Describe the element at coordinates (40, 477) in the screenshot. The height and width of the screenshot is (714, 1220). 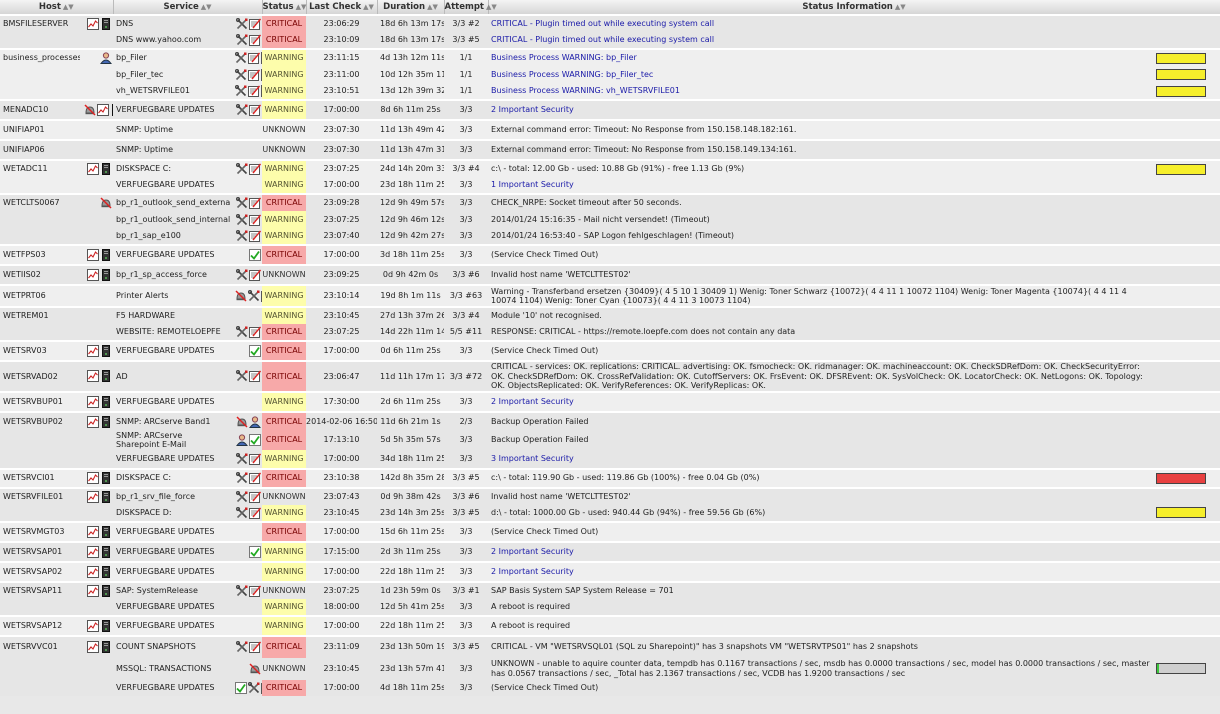
I see `host-name: WETSRVCI01` at that location.